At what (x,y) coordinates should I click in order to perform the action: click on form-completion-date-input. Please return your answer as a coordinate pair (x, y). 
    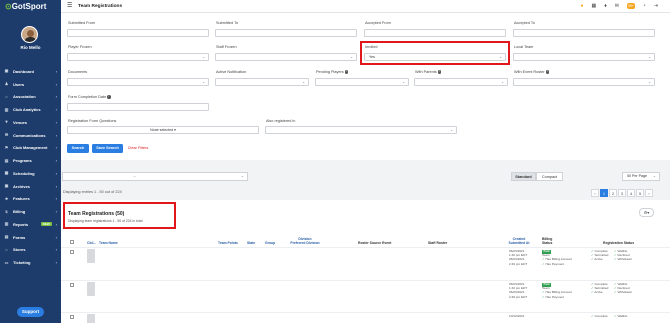
    Looking at the image, I should click on (138, 107).